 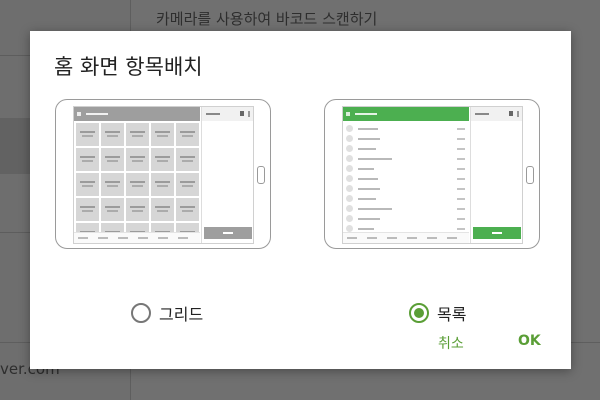 I want to click on list-radio-button, so click(x=419, y=313).